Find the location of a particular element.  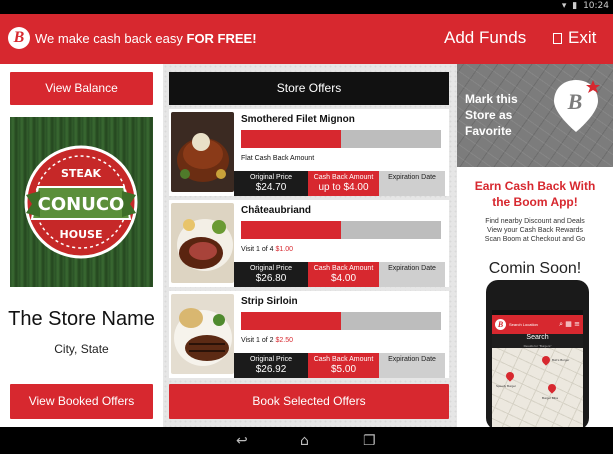

price-value: $26.80 is located at coordinates (271, 278).